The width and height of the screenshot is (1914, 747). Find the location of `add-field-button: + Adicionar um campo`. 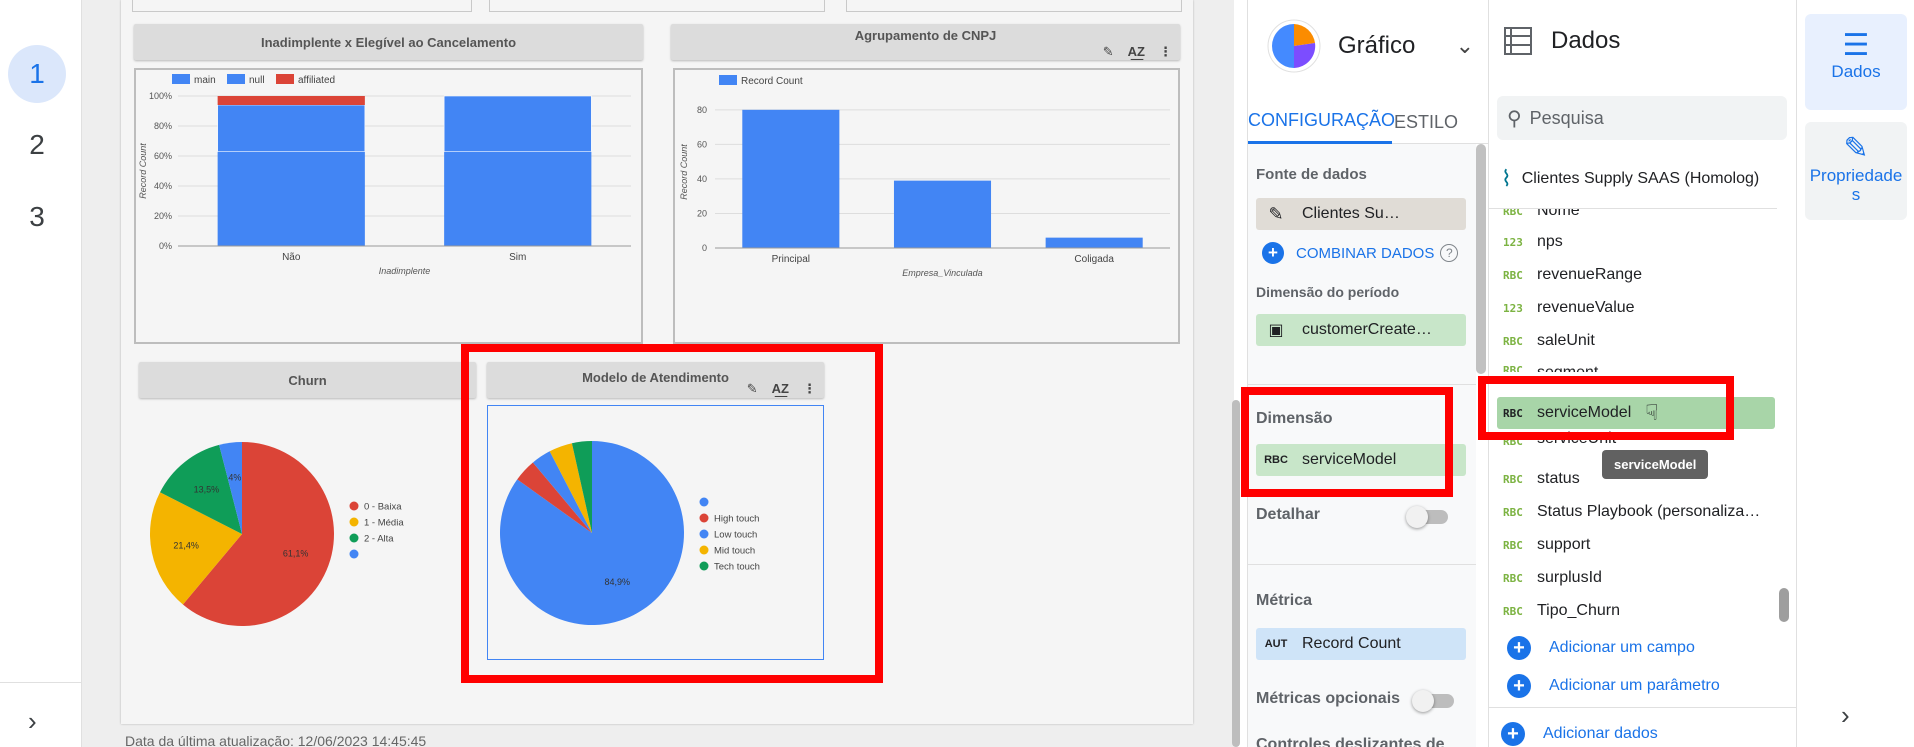

add-field-button: + Adicionar um campo is located at coordinates (1601, 648).